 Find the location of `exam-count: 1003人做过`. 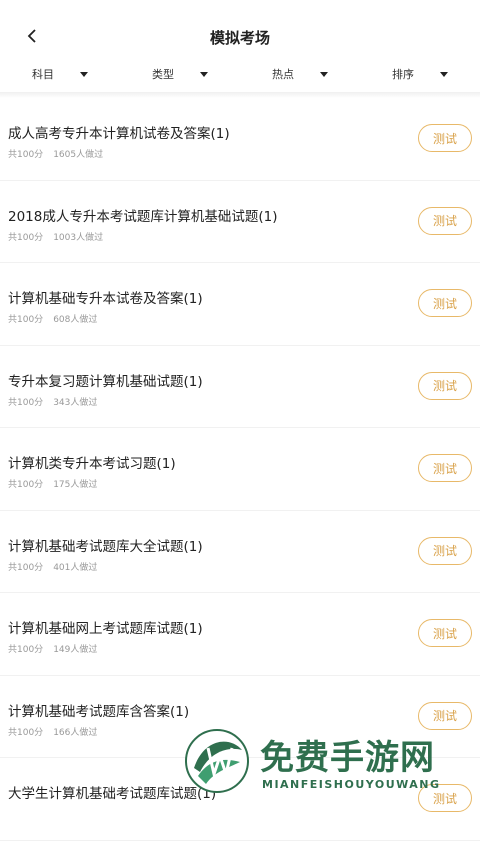

exam-count: 1003人做过 is located at coordinates (78, 237).